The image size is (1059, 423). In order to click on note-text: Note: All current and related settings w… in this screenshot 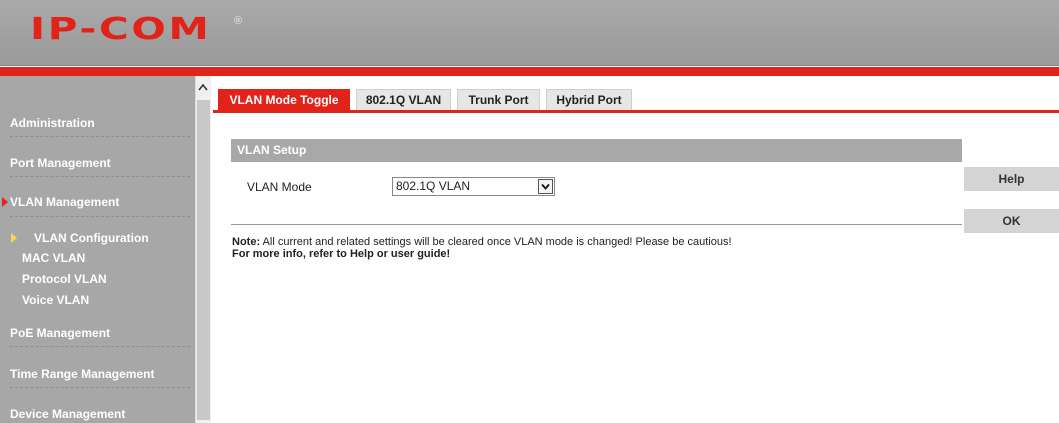, I will do `click(482, 242)`.